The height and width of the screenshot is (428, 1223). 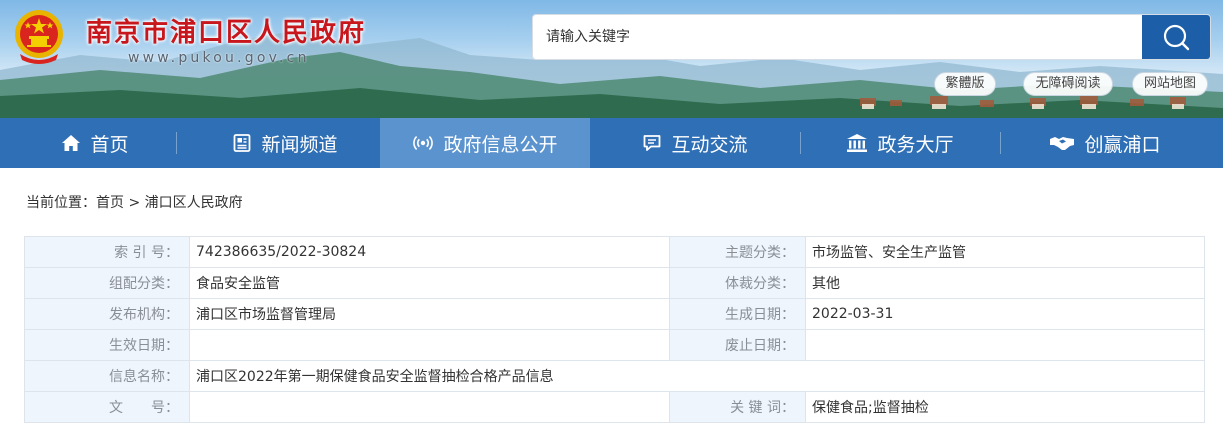 I want to click on handshake-icon, so click(x=1062, y=143).